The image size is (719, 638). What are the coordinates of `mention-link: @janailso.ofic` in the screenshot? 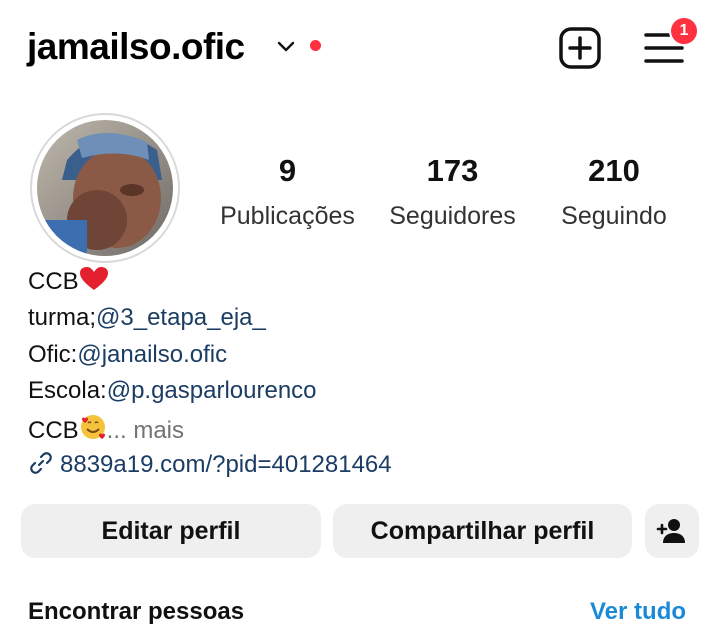 It's located at (152, 354).